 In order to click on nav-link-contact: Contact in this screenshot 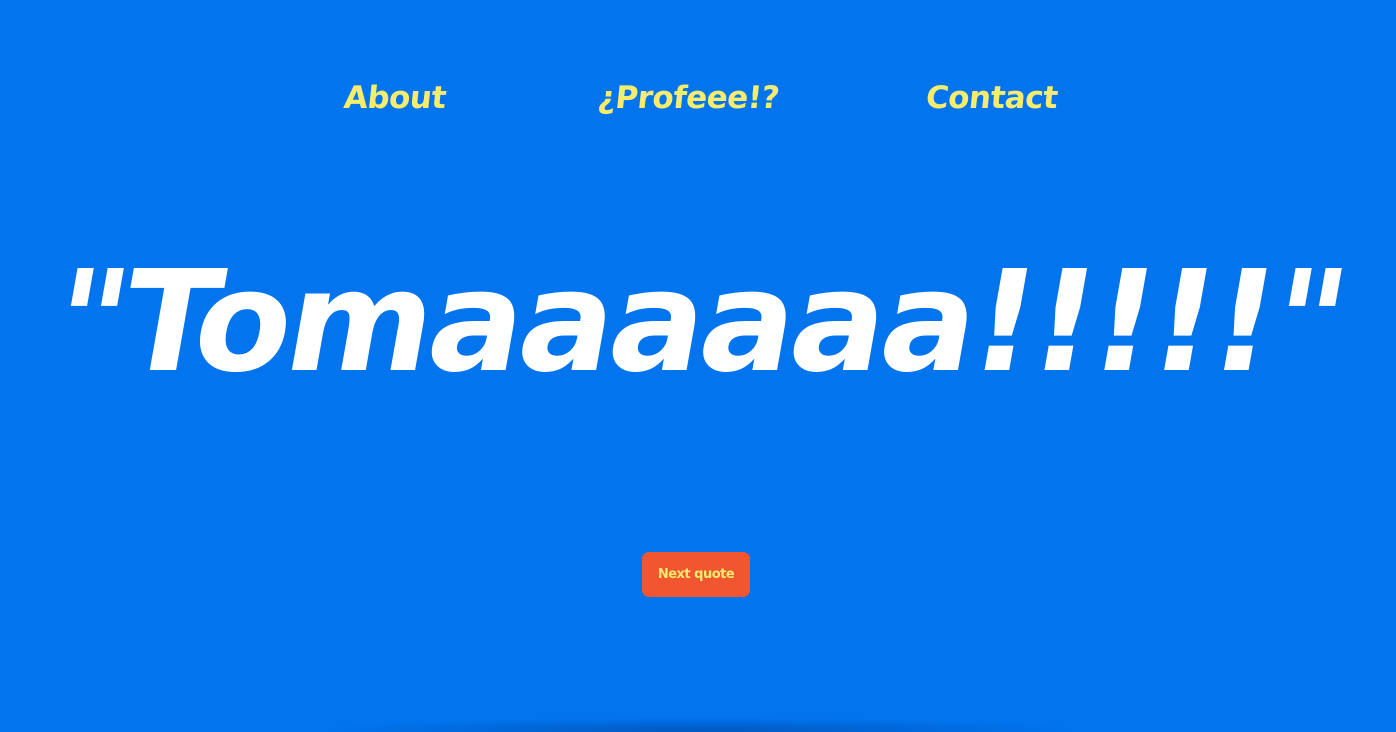, I will do `click(992, 98)`.